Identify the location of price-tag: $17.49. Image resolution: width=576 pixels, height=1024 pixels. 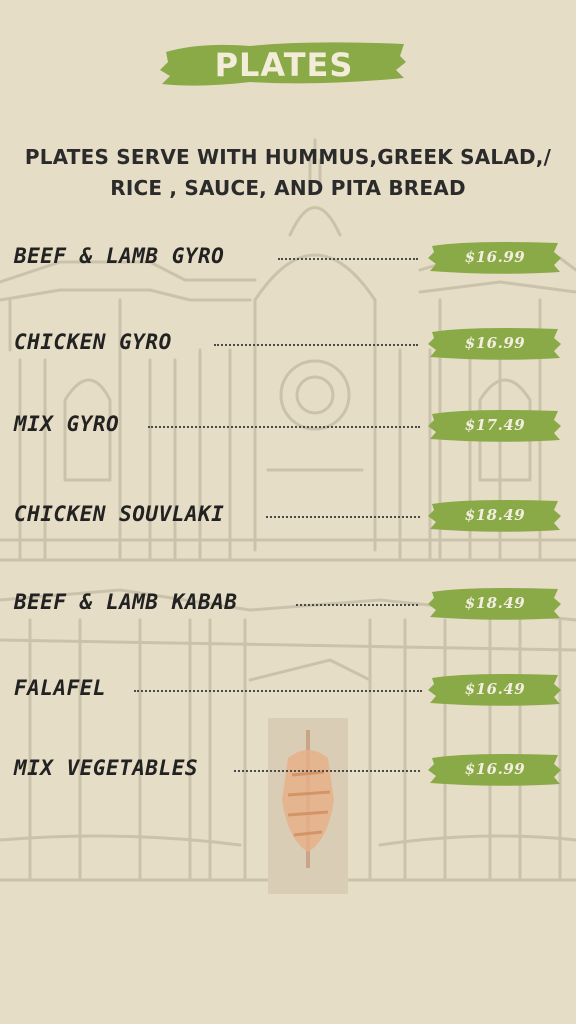
(495, 425).